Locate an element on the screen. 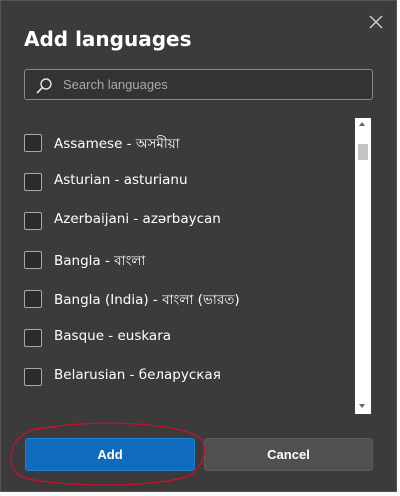 This screenshot has width=400, height=496. language-item: Belarusian - беларуская is located at coordinates (178, 376).